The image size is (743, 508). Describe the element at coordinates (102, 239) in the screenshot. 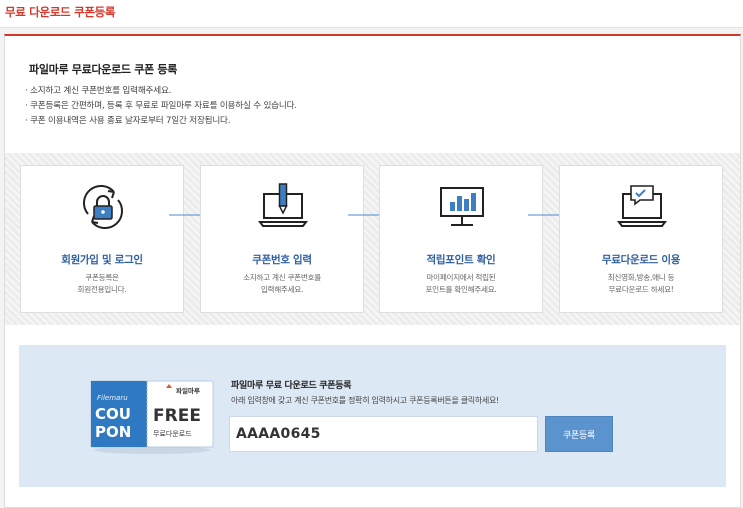

I see `step-signup-login: 회원가입 및 로그인 쿠폰등록은 회원전용입니다.` at that location.